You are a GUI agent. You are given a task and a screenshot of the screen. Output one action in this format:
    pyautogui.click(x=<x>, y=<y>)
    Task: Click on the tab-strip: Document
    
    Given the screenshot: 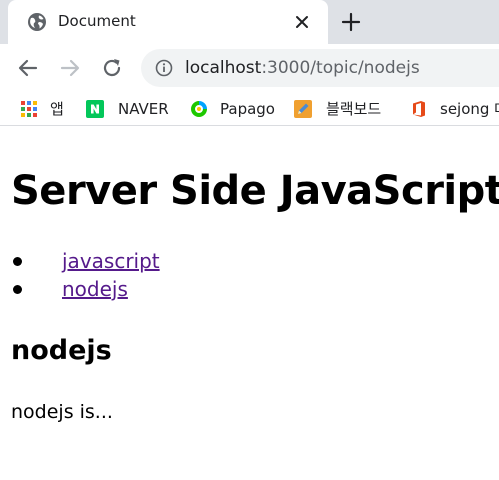 What is the action you would take?
    pyautogui.click(x=249, y=22)
    